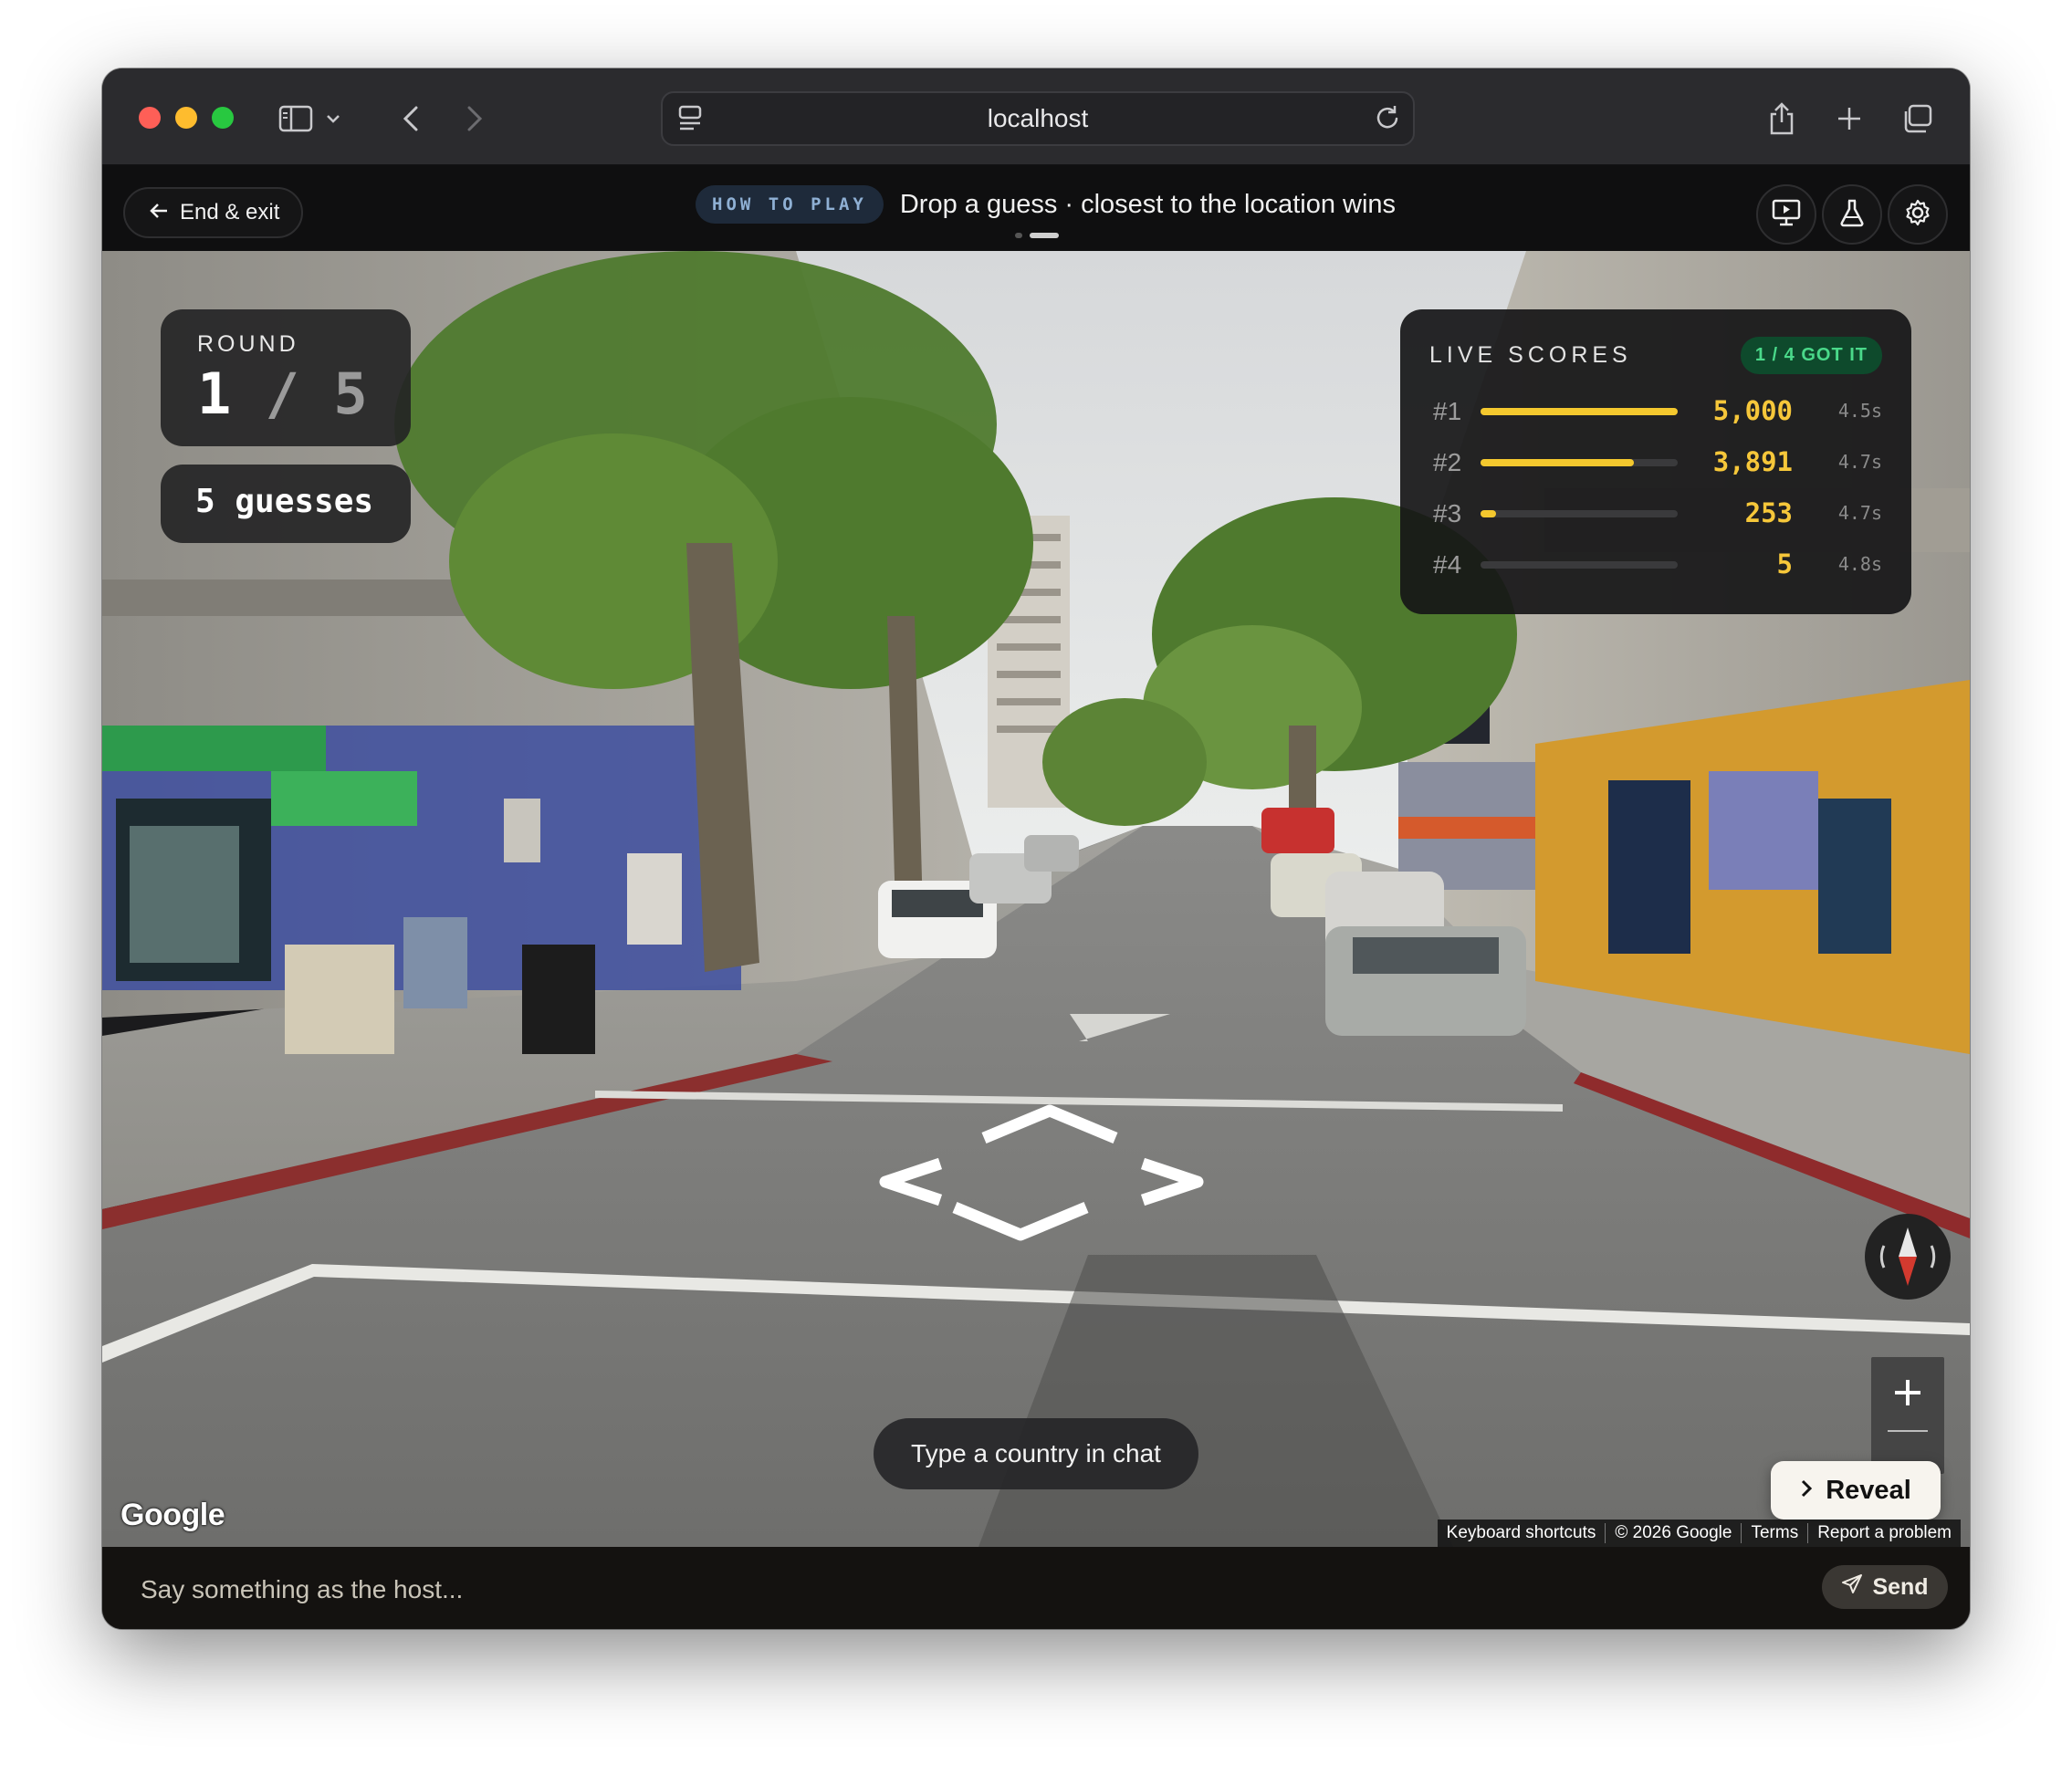  What do you see at coordinates (1806, 1491) in the screenshot?
I see `chevron-right-icon` at bounding box center [1806, 1491].